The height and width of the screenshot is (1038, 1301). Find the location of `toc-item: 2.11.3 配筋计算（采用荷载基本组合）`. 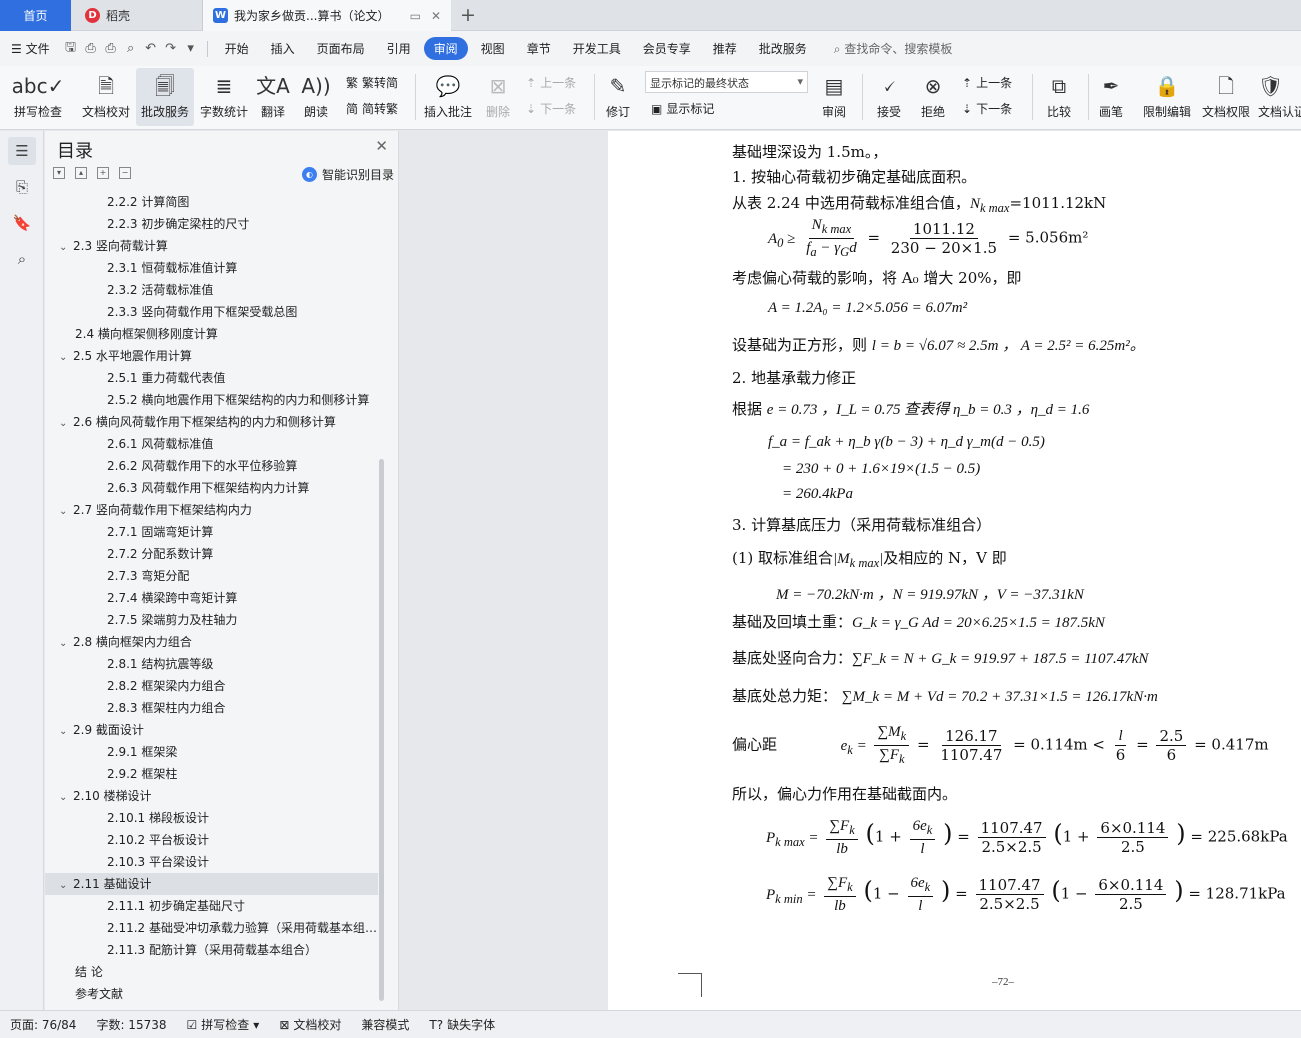

toc-item: 2.11.3 配筋计算（采用荷载基本组合） is located at coordinates (211, 950).